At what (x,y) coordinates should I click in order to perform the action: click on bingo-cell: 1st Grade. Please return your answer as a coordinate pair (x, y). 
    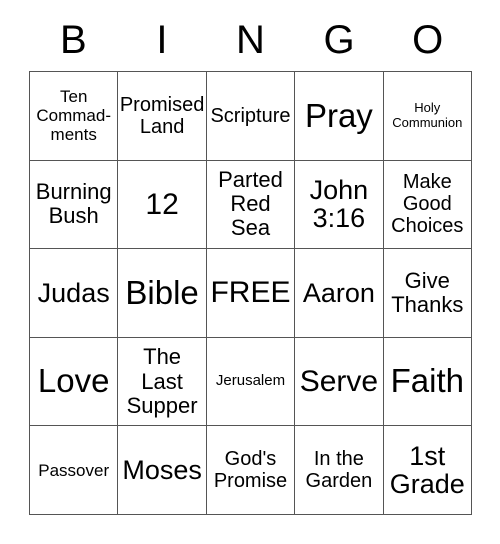
    Looking at the image, I should click on (427, 470).